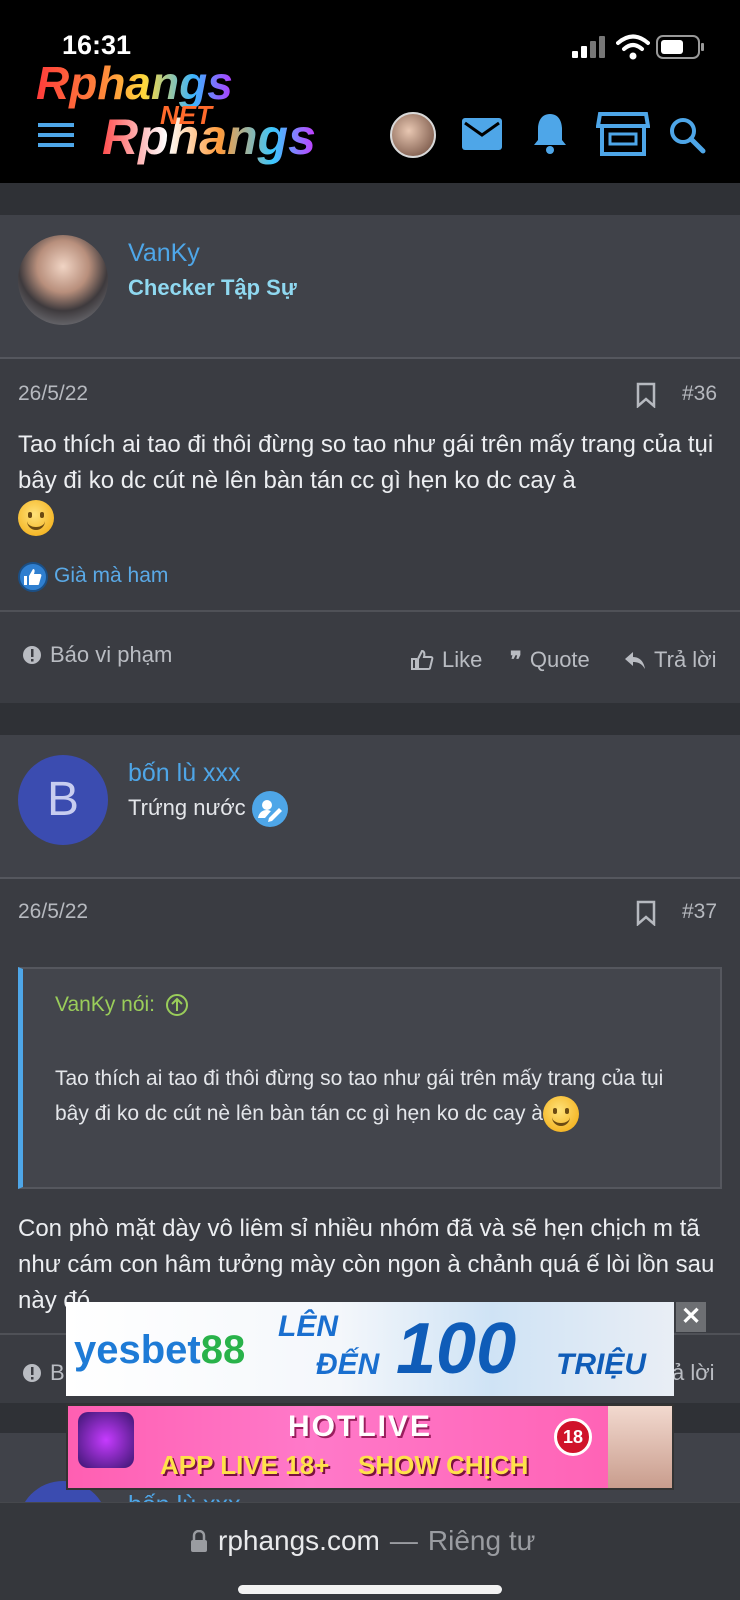  I want to click on report-label: Báo vi phạm, so click(111, 654).